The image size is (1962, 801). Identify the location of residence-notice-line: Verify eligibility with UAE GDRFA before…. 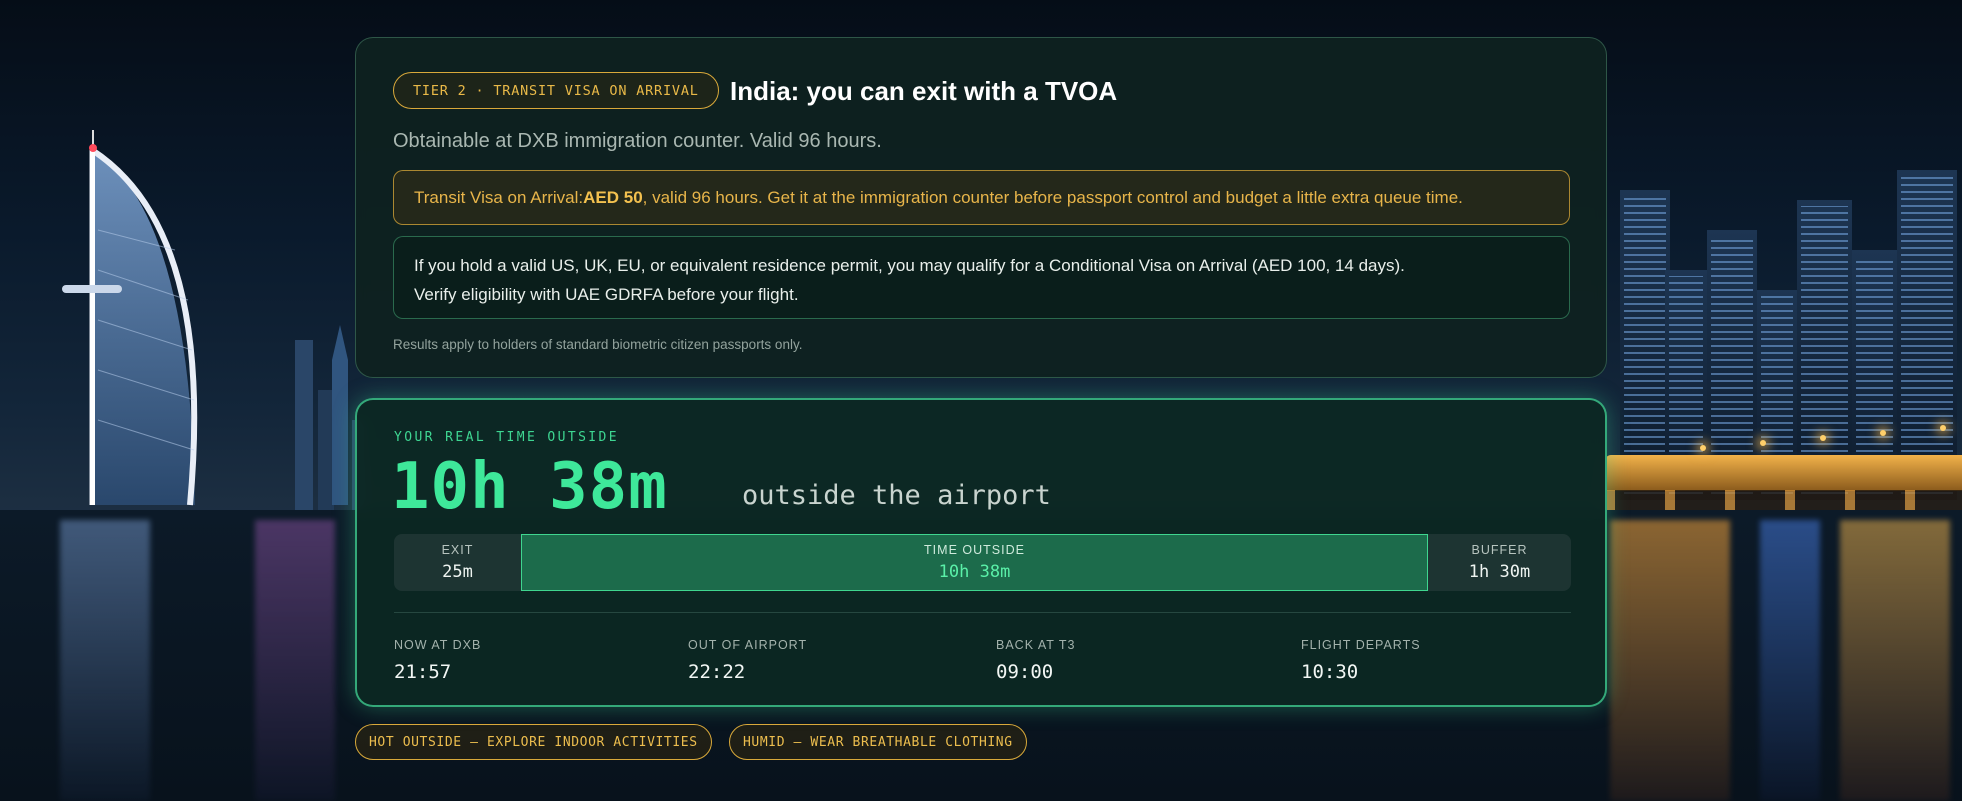
(606, 294).